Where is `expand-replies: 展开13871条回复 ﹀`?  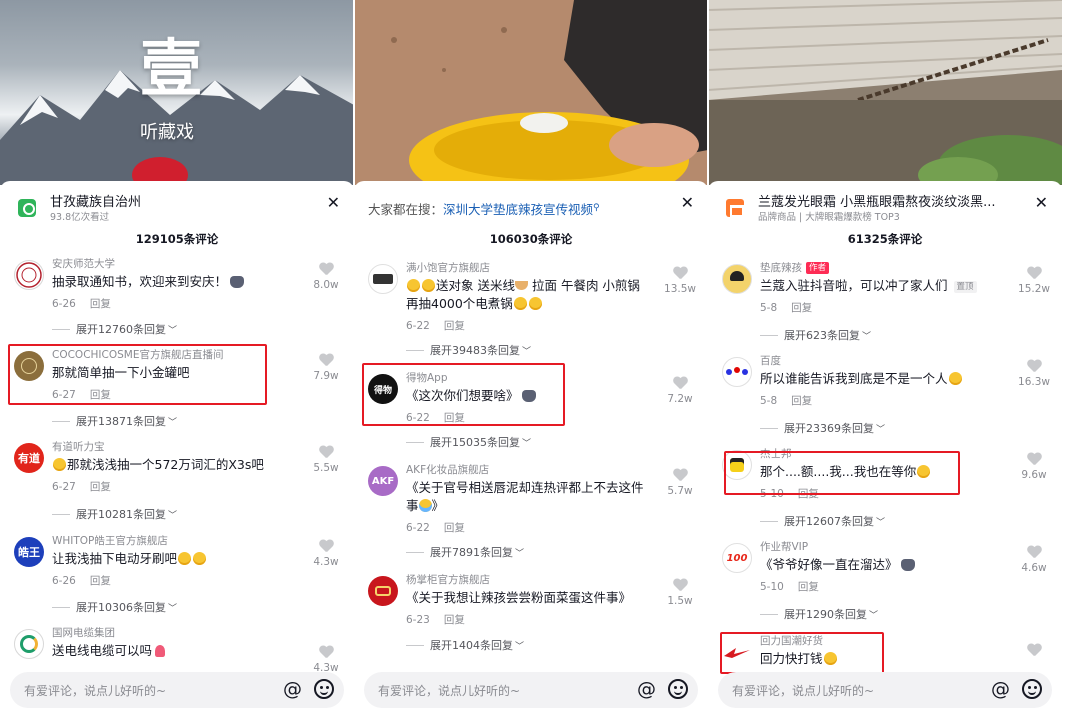 expand-replies: 展开13871条回复 ﹀ is located at coordinates (114, 421).